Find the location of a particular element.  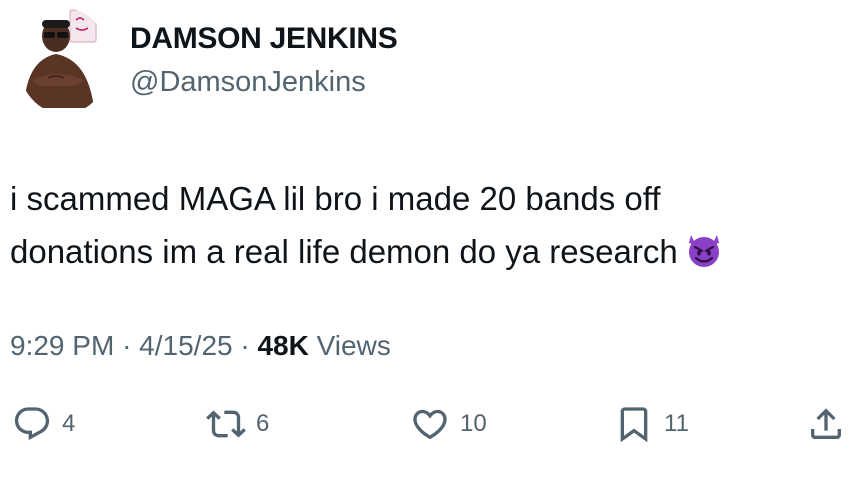

tweet-actions: 4 6 10 11 is located at coordinates (430, 424).